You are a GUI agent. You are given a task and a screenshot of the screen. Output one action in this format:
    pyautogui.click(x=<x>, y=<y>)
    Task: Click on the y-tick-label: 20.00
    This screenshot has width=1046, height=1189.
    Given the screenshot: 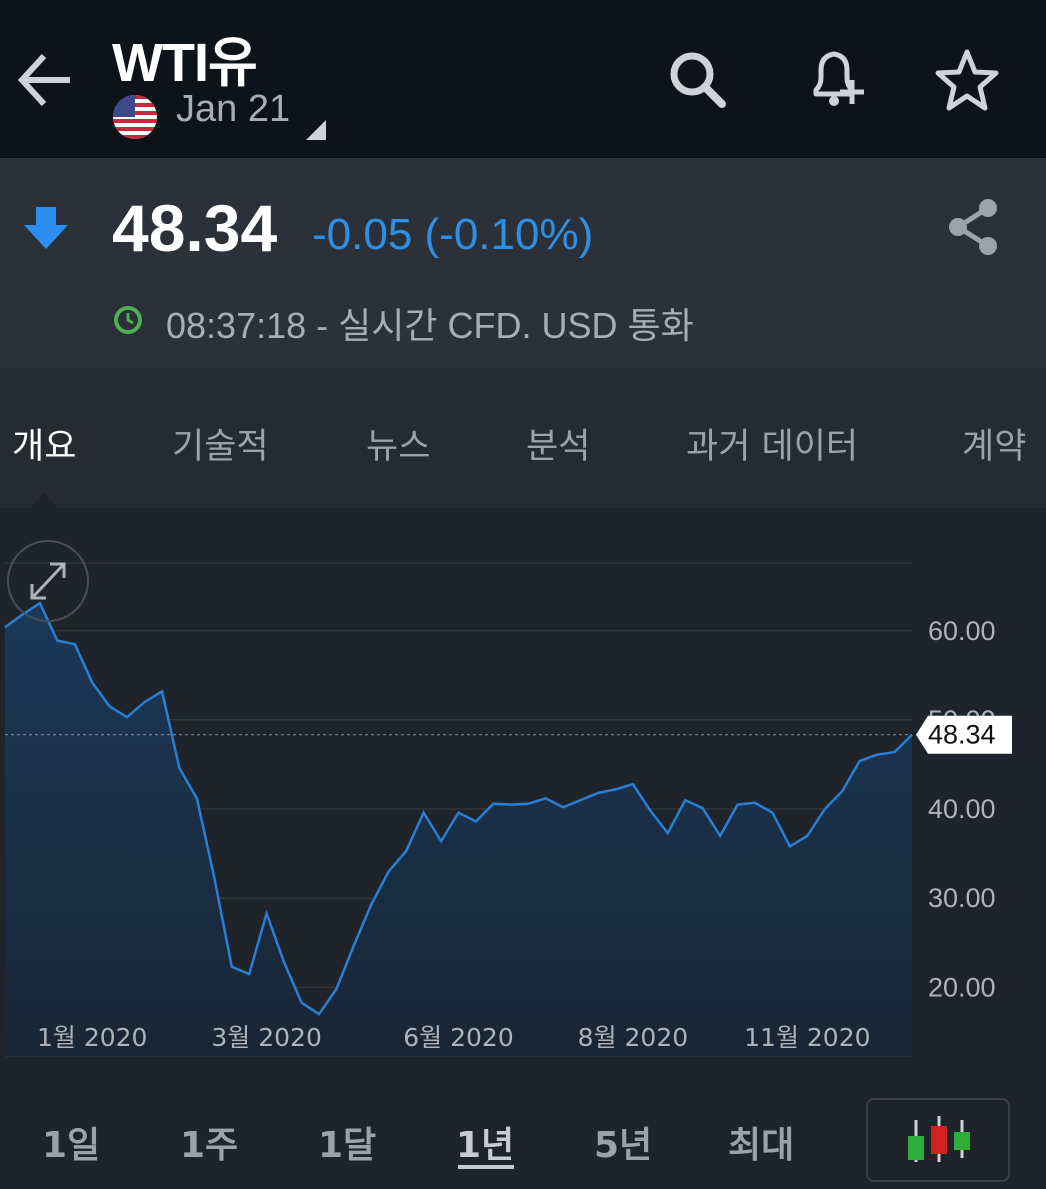 What is the action you would take?
    pyautogui.click(x=962, y=987)
    